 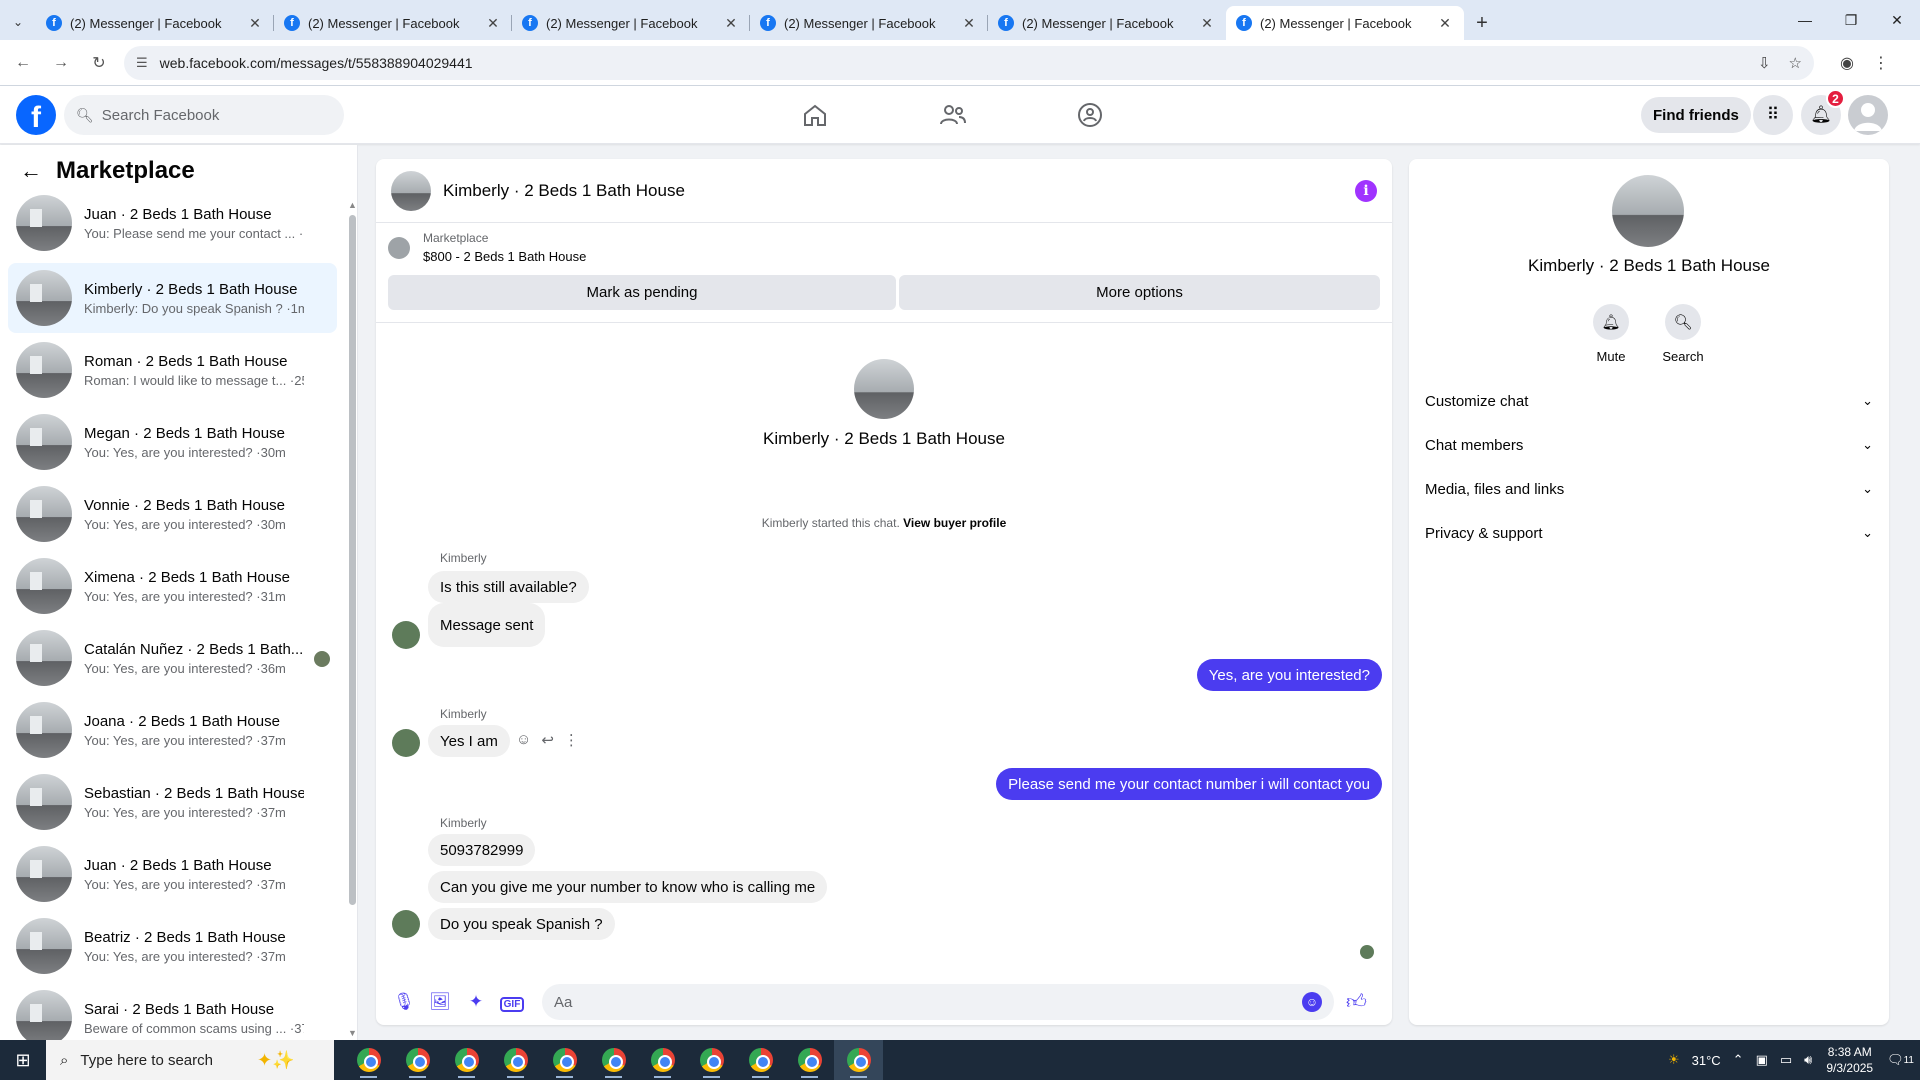 I want to click on message-incoming: Message sent, so click(x=487, y=625).